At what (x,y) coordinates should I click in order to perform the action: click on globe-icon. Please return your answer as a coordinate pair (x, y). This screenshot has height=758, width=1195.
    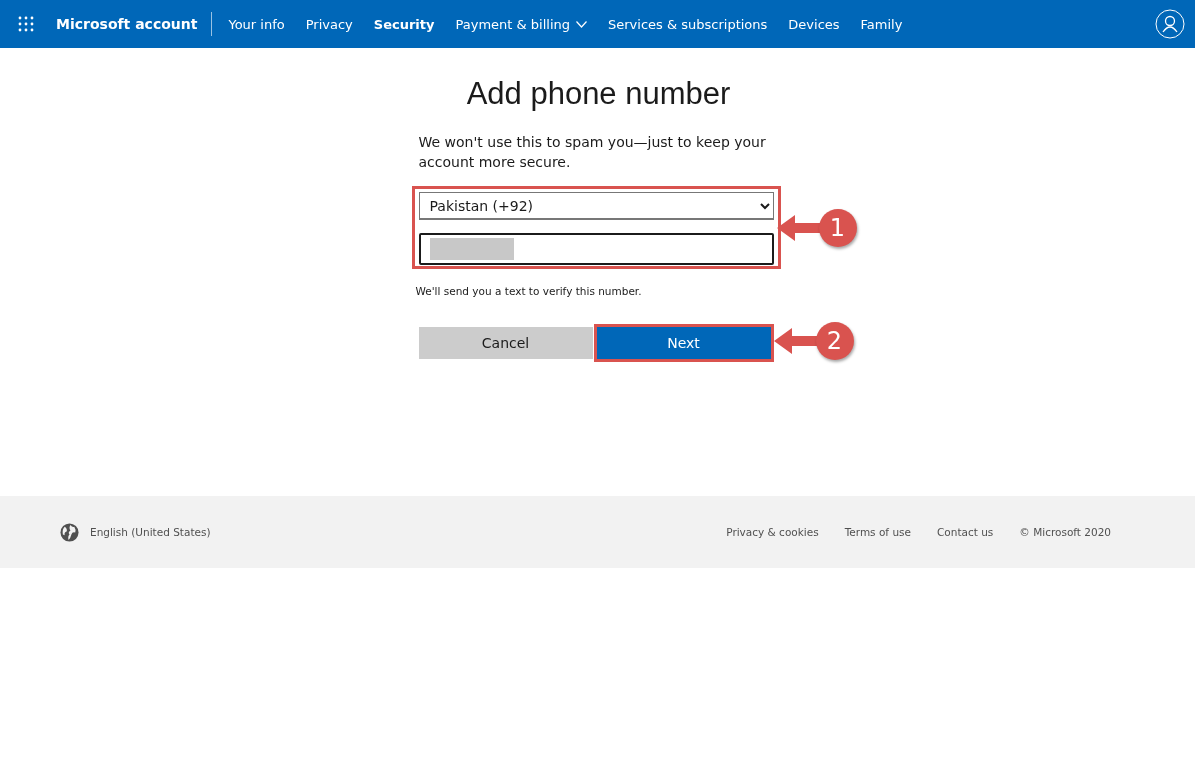
    Looking at the image, I should click on (69, 532).